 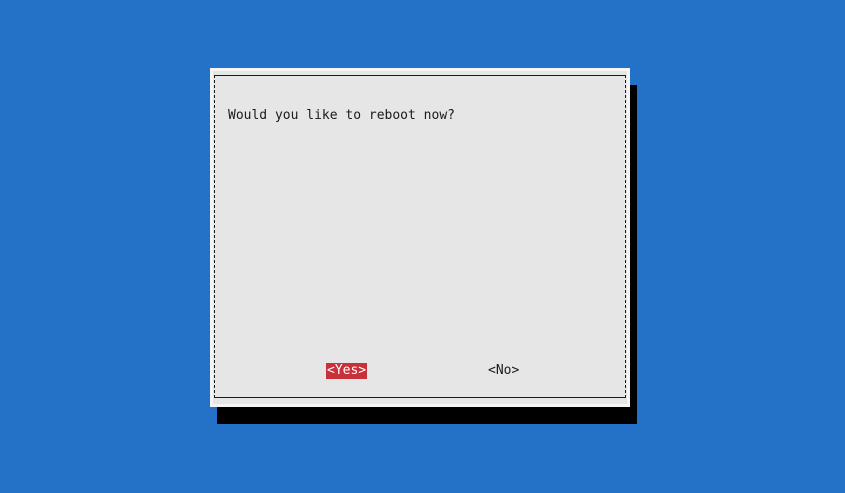 I want to click on frame-top-border, so click(x=420, y=75).